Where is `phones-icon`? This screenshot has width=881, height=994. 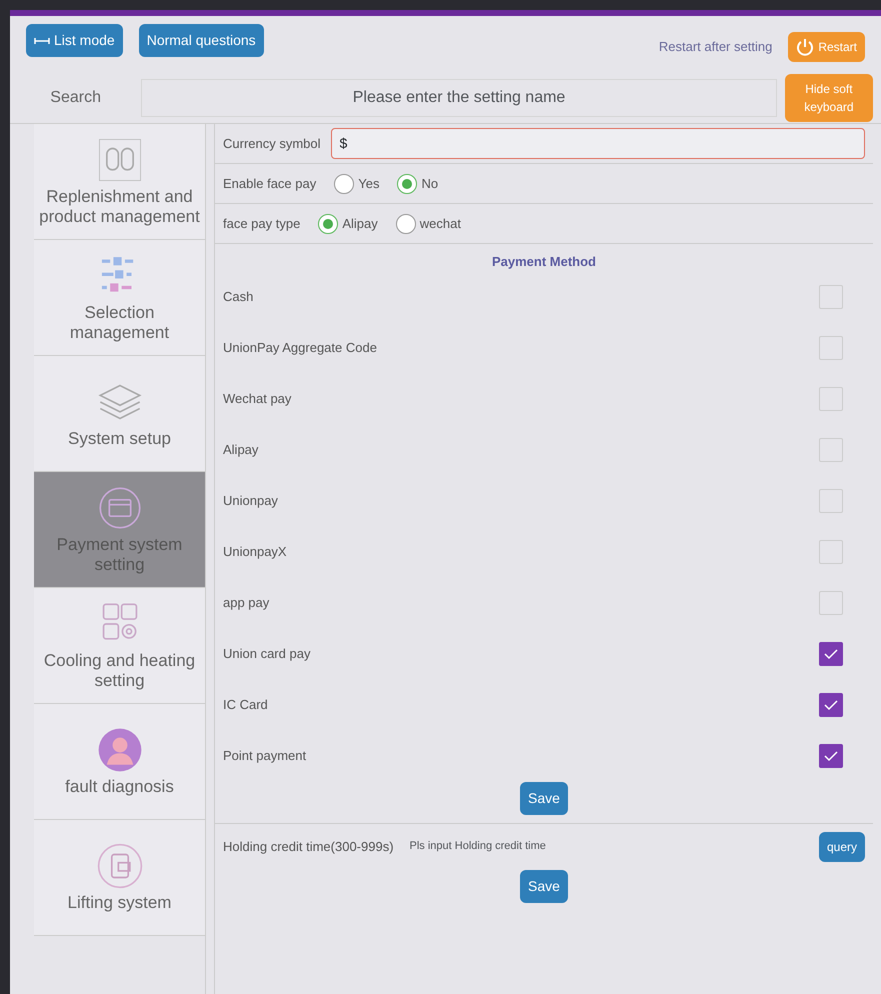
phones-icon is located at coordinates (119, 159).